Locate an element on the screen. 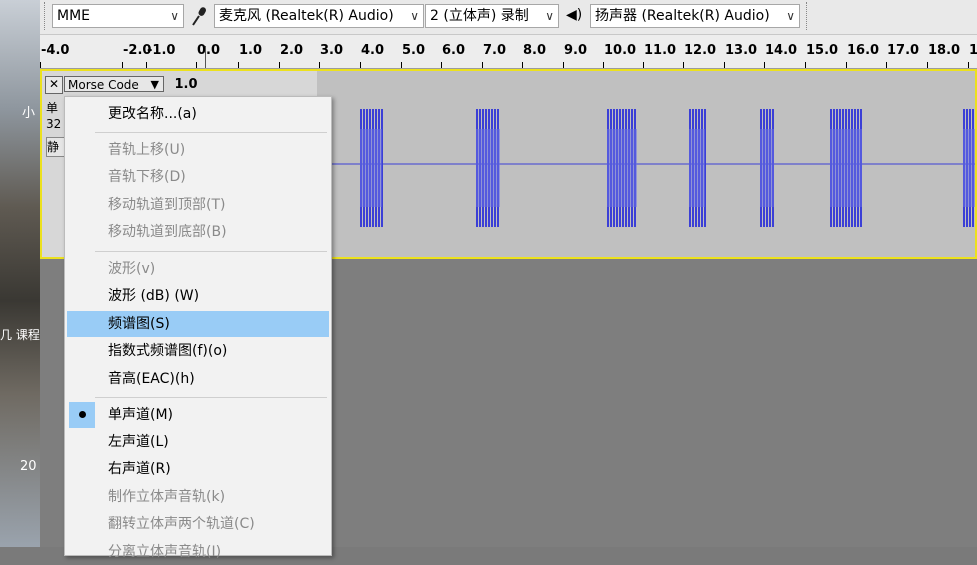  ruler-tick-label: 14.0 is located at coordinates (781, 50).